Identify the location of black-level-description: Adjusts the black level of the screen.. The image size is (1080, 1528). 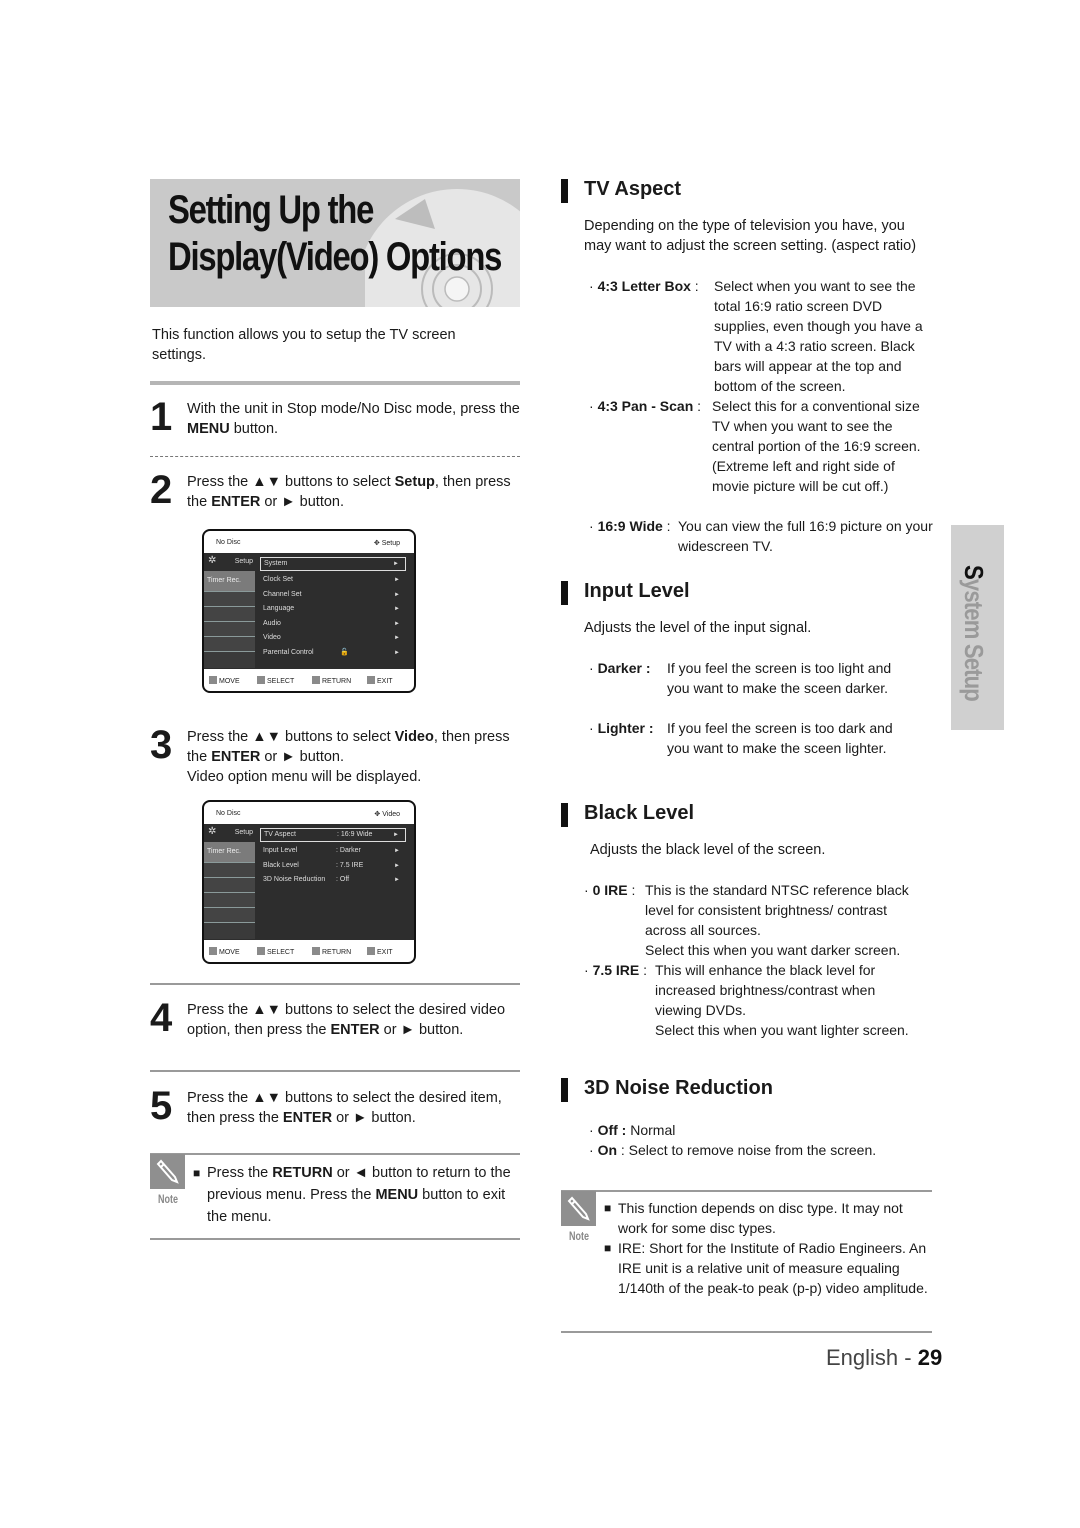
(708, 850).